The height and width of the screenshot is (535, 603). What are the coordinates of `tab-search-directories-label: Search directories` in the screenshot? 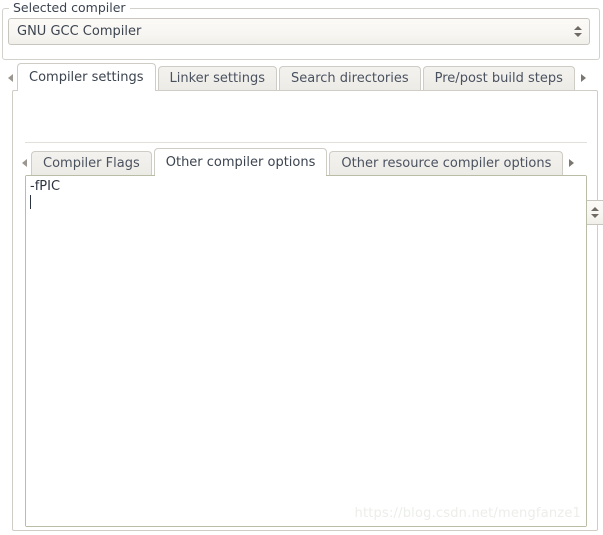 It's located at (349, 78).